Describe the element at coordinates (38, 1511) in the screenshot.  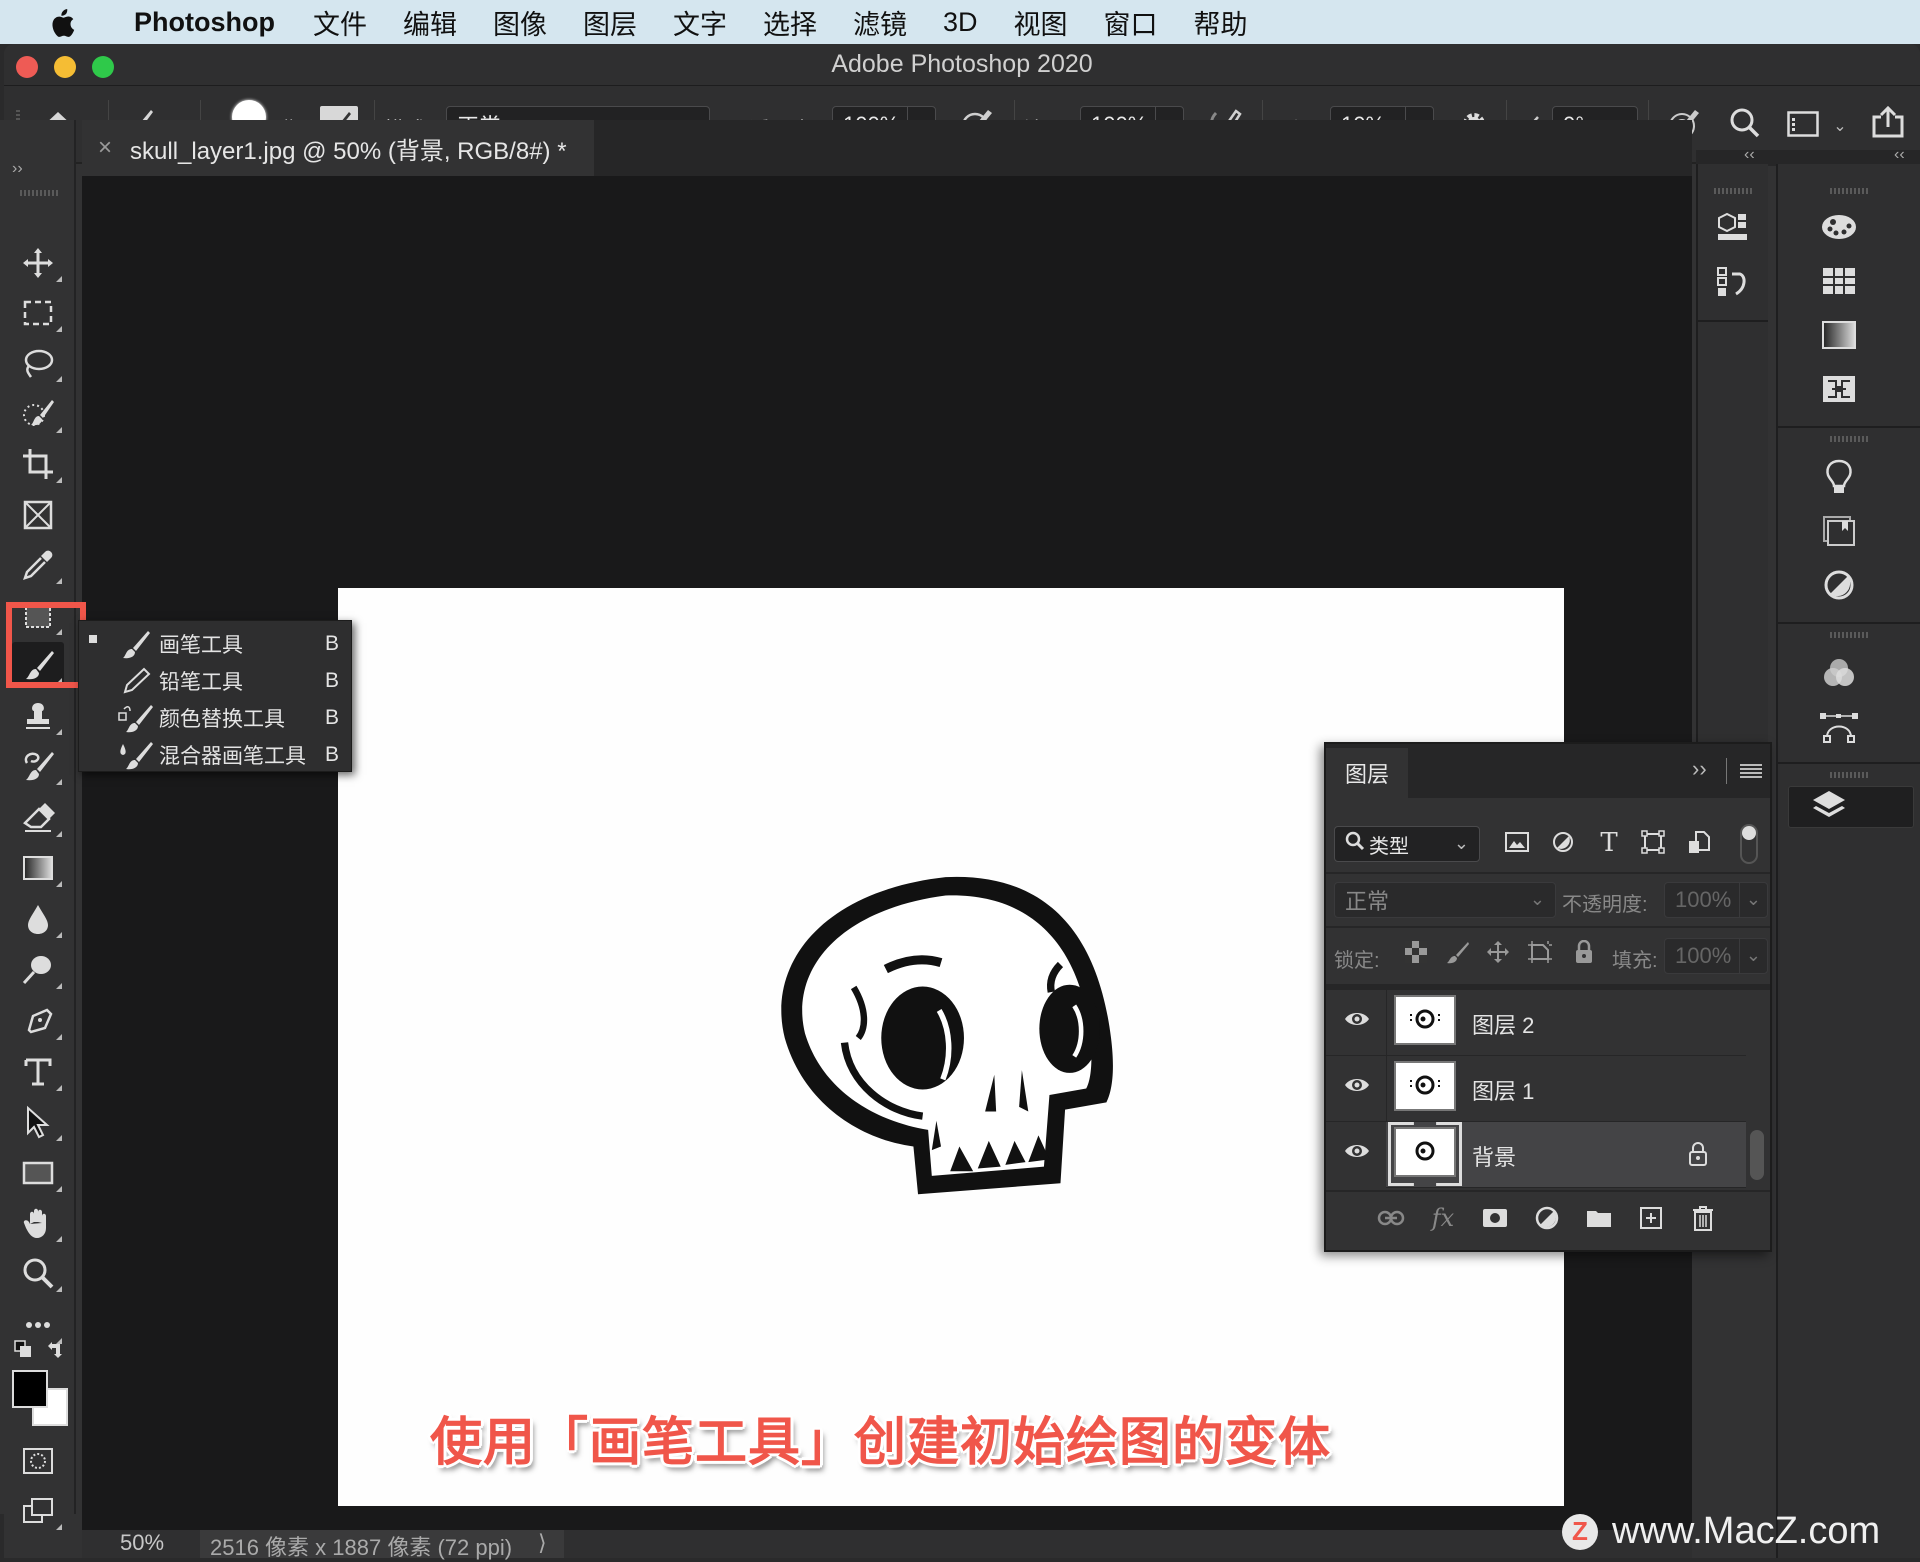
I see `screen-mode-button` at that location.